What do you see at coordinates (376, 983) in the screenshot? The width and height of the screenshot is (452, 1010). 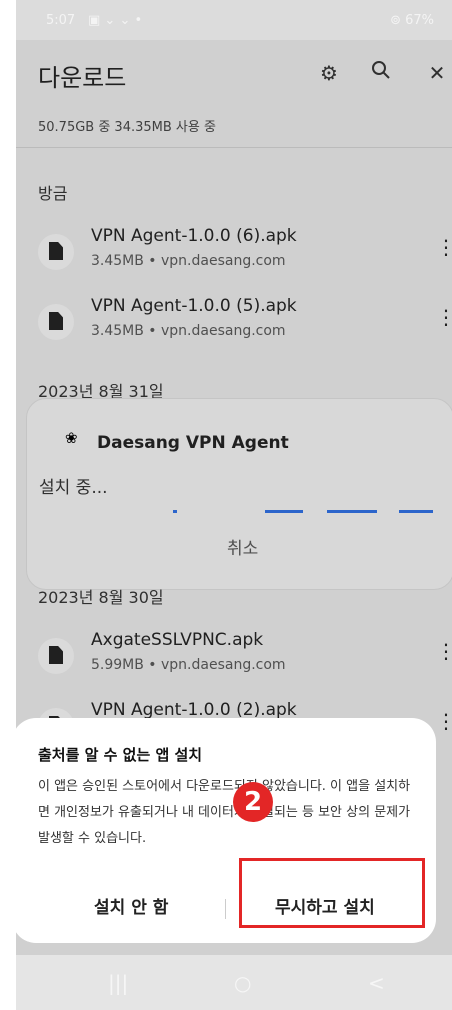 I see `back-button: <` at bounding box center [376, 983].